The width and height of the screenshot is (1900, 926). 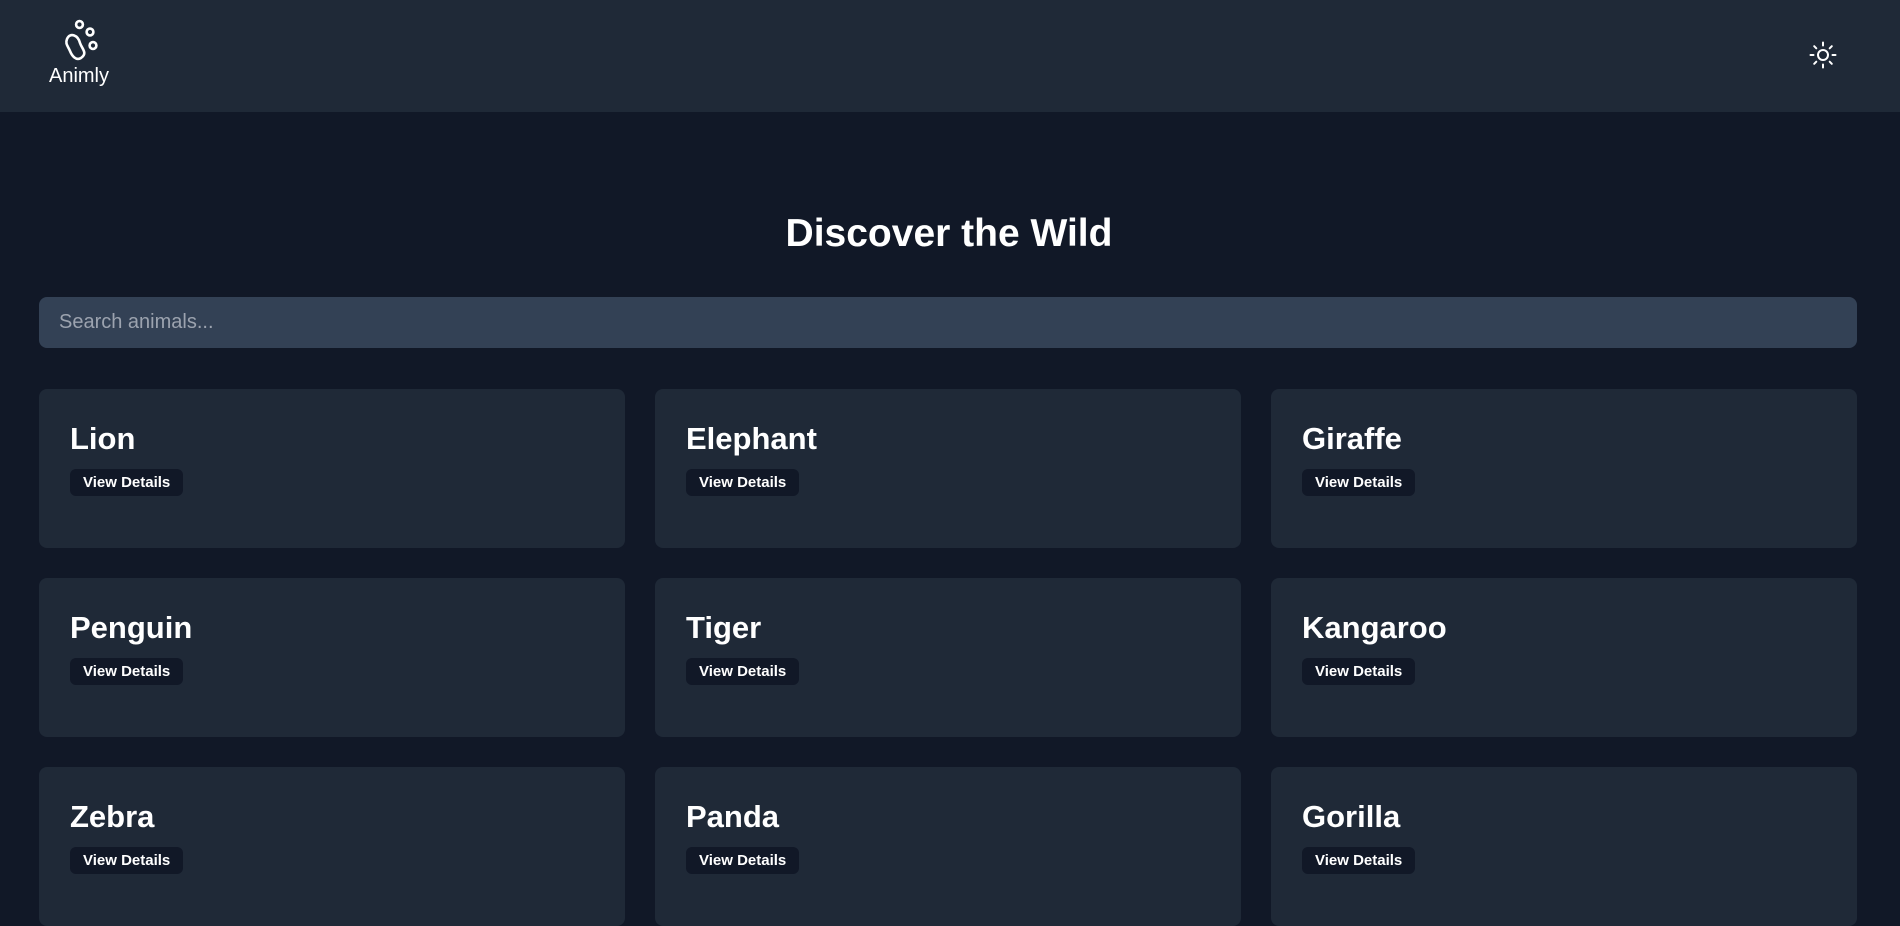 What do you see at coordinates (332, 846) in the screenshot?
I see `animal-card-zebra: Zebra View Details` at bounding box center [332, 846].